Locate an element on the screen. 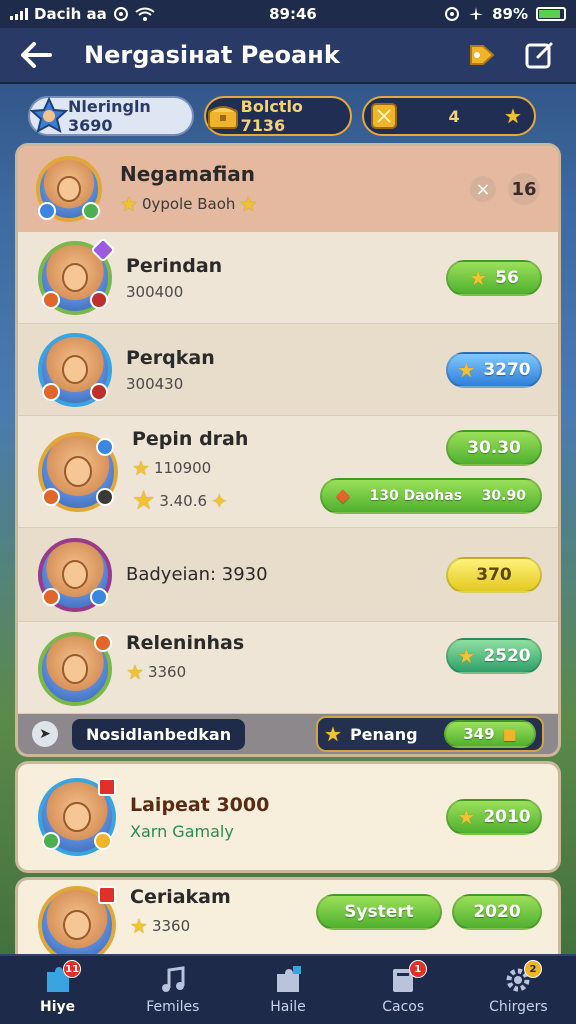 Image resolution: width=576 pixels, height=1024 pixels. reward-button: ★ 56 is located at coordinates (494, 277).